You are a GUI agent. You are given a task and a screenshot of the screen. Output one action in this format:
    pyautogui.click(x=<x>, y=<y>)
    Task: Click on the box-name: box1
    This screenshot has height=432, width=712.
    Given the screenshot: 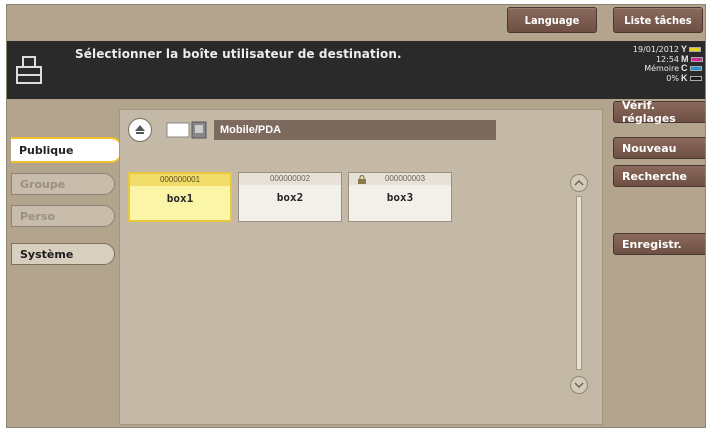 What is the action you would take?
    pyautogui.click(x=180, y=198)
    